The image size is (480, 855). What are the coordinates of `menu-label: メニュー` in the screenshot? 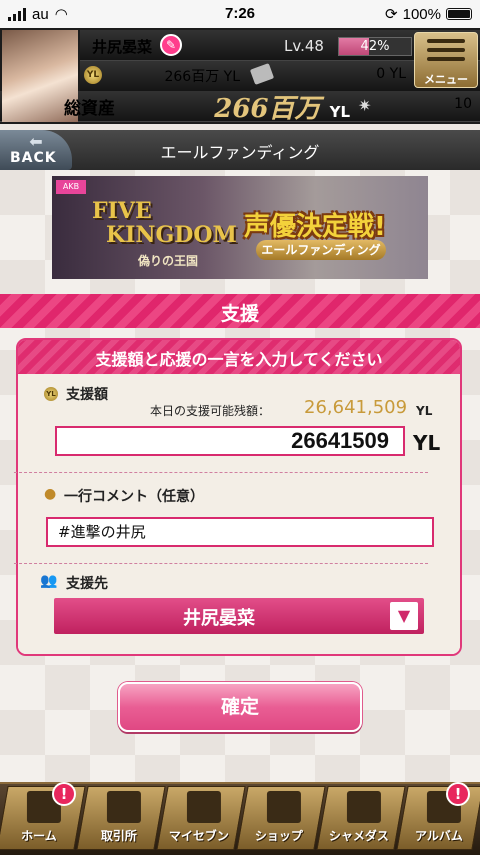 It's located at (446, 79).